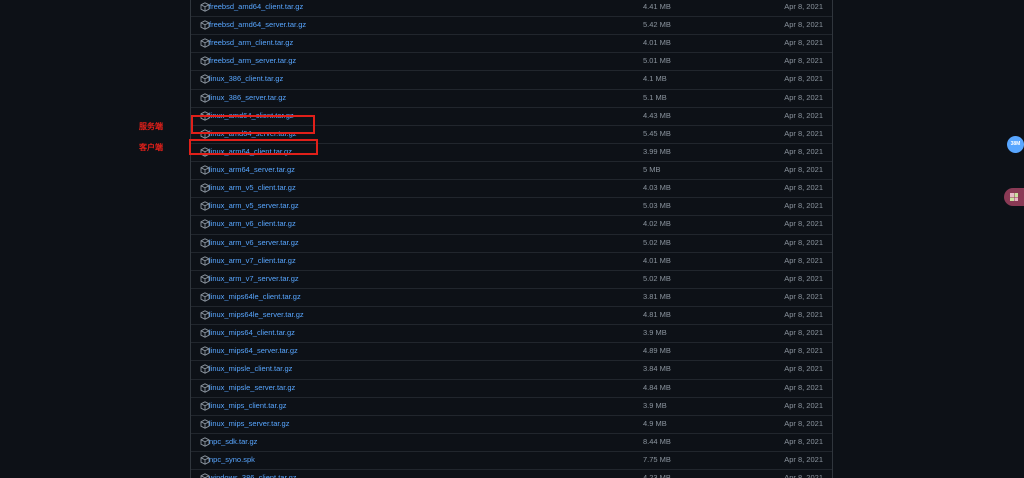  Describe the element at coordinates (511, 460) in the screenshot. I see `asset-row: npc_syno.spk 7.75 MB Apr 8, 2021` at that location.